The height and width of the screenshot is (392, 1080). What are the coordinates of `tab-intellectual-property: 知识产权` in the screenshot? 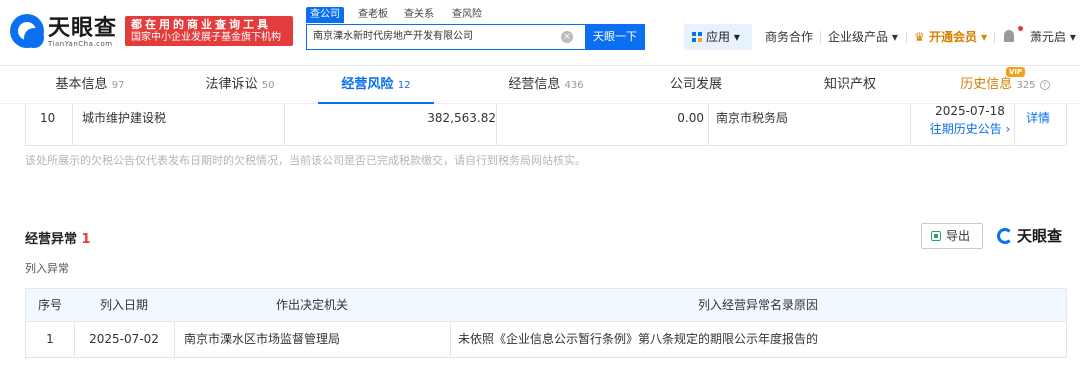 It's located at (850, 85).